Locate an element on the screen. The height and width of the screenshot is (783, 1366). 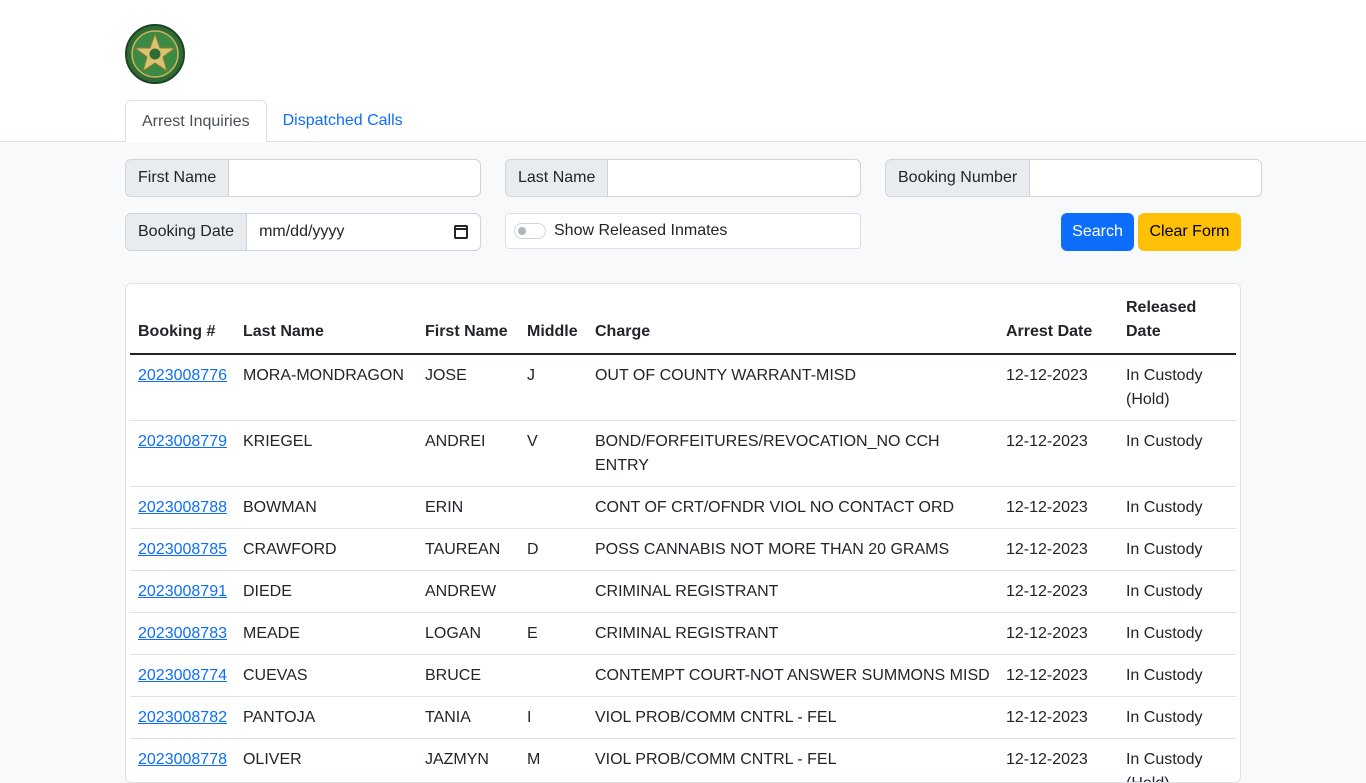
booking-number-link: 2023008783 is located at coordinates (182, 633).